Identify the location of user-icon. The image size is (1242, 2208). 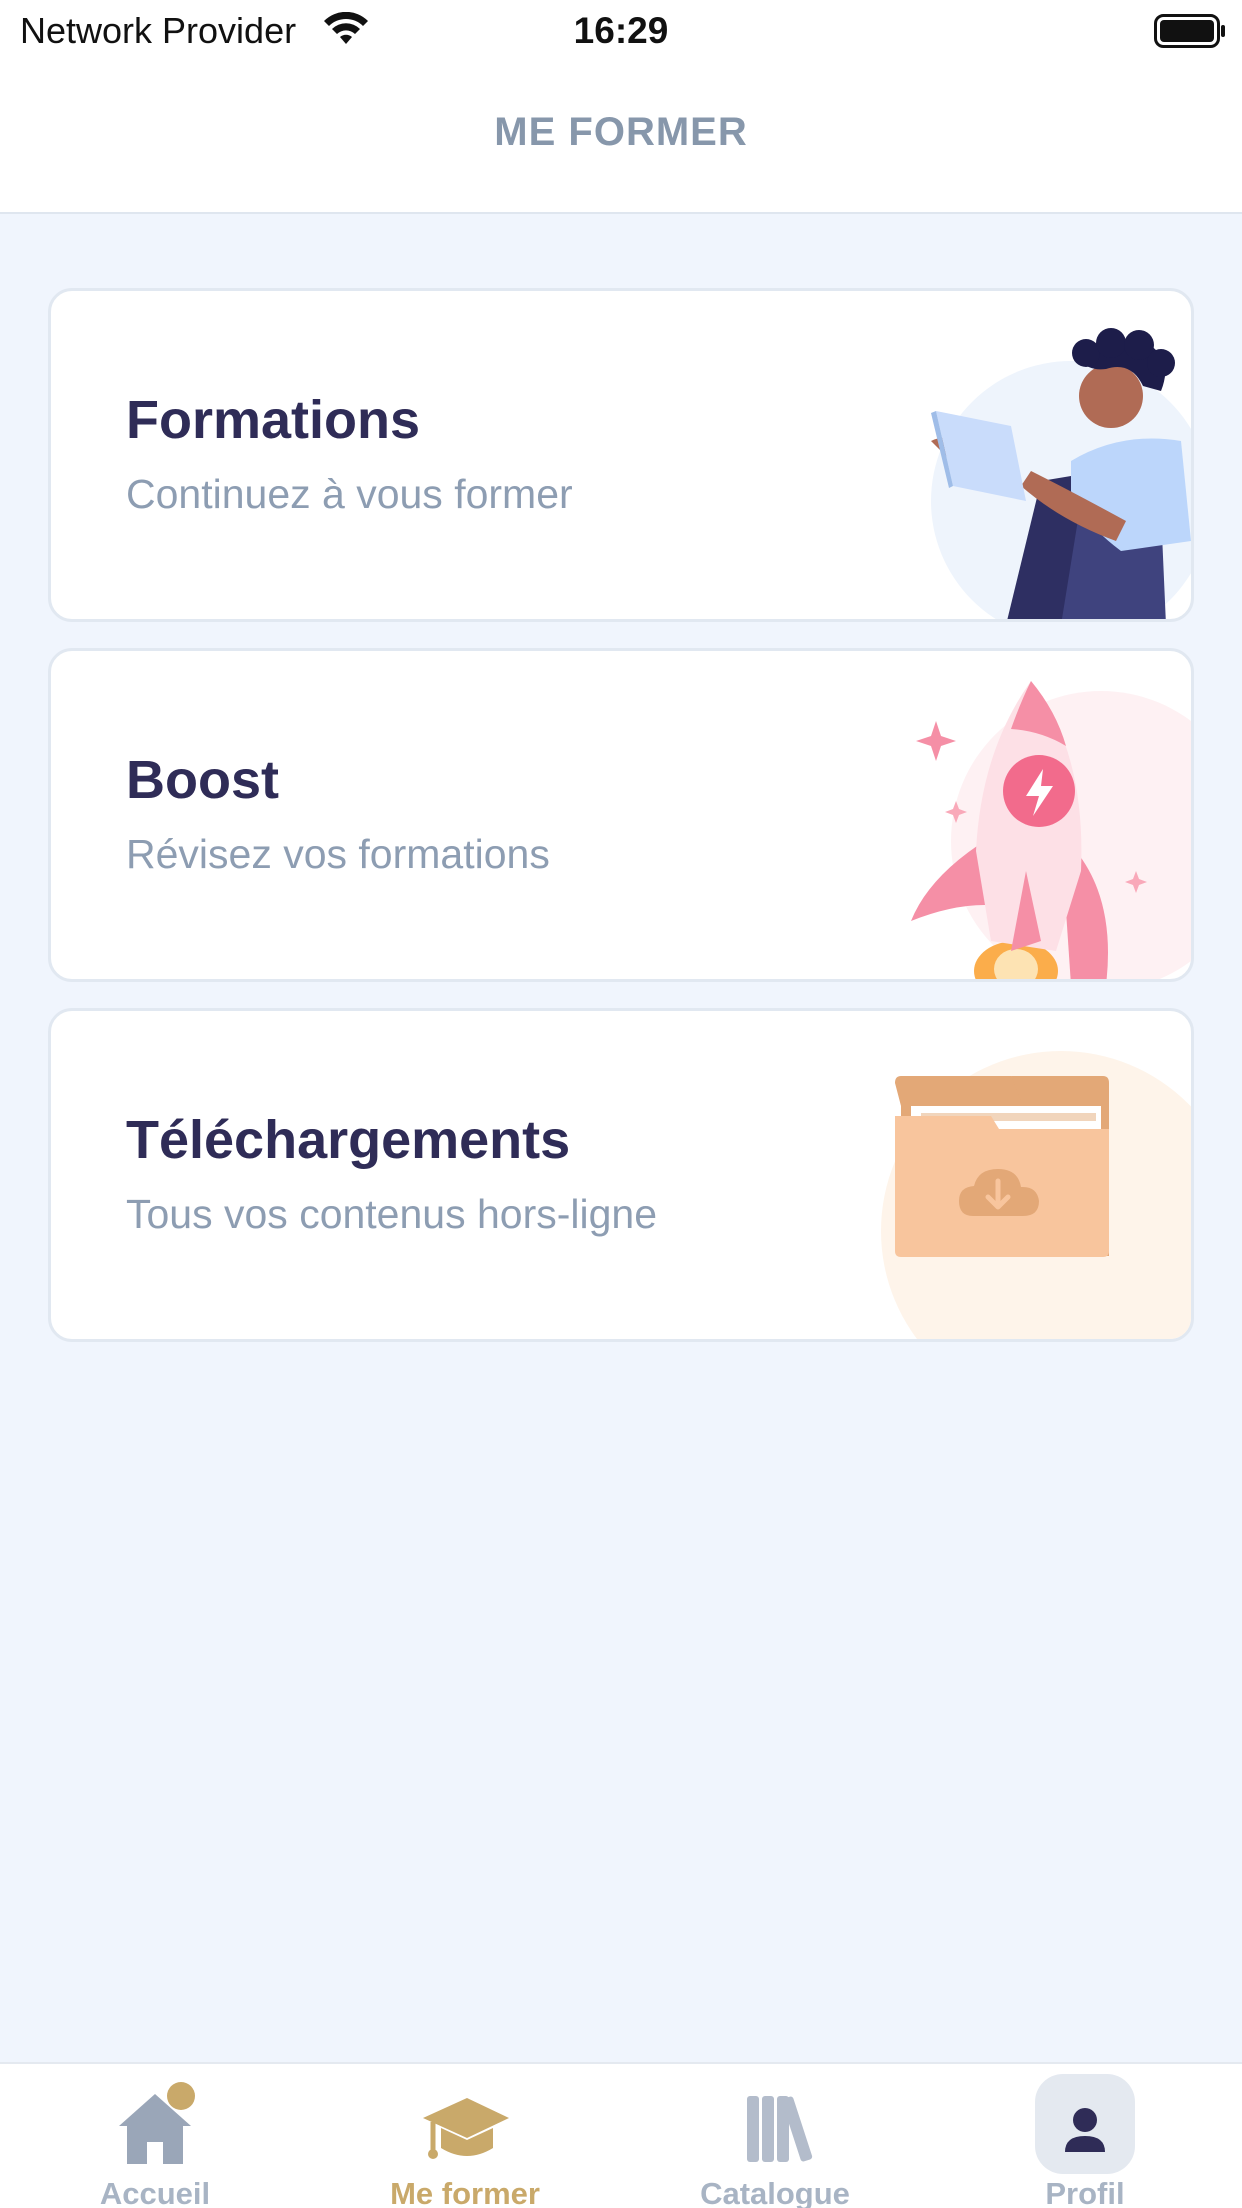
(1085, 2130).